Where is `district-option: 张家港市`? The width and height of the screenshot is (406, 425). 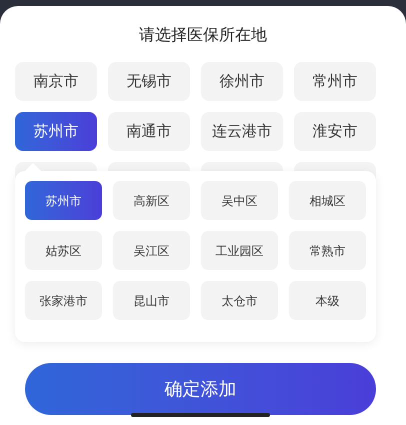
district-option: 张家港市 is located at coordinates (63, 300).